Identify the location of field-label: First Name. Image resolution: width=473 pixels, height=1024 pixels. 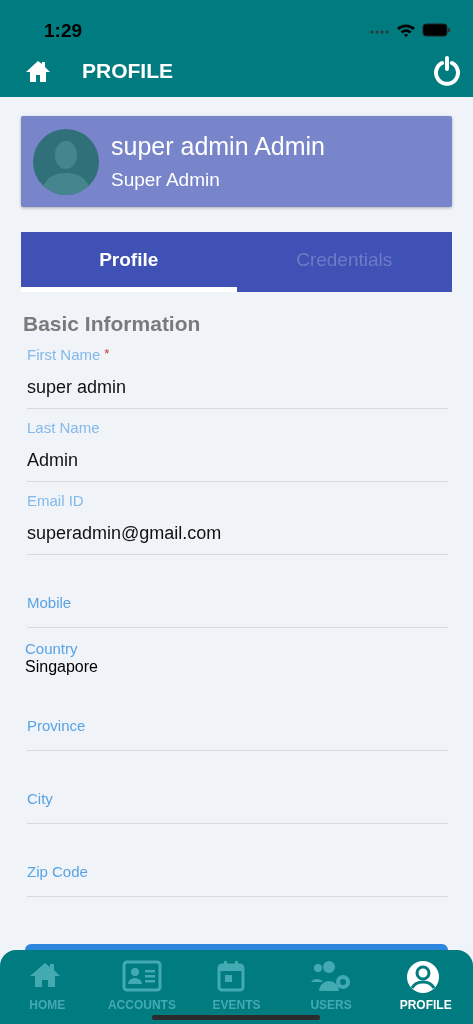
(64, 354).